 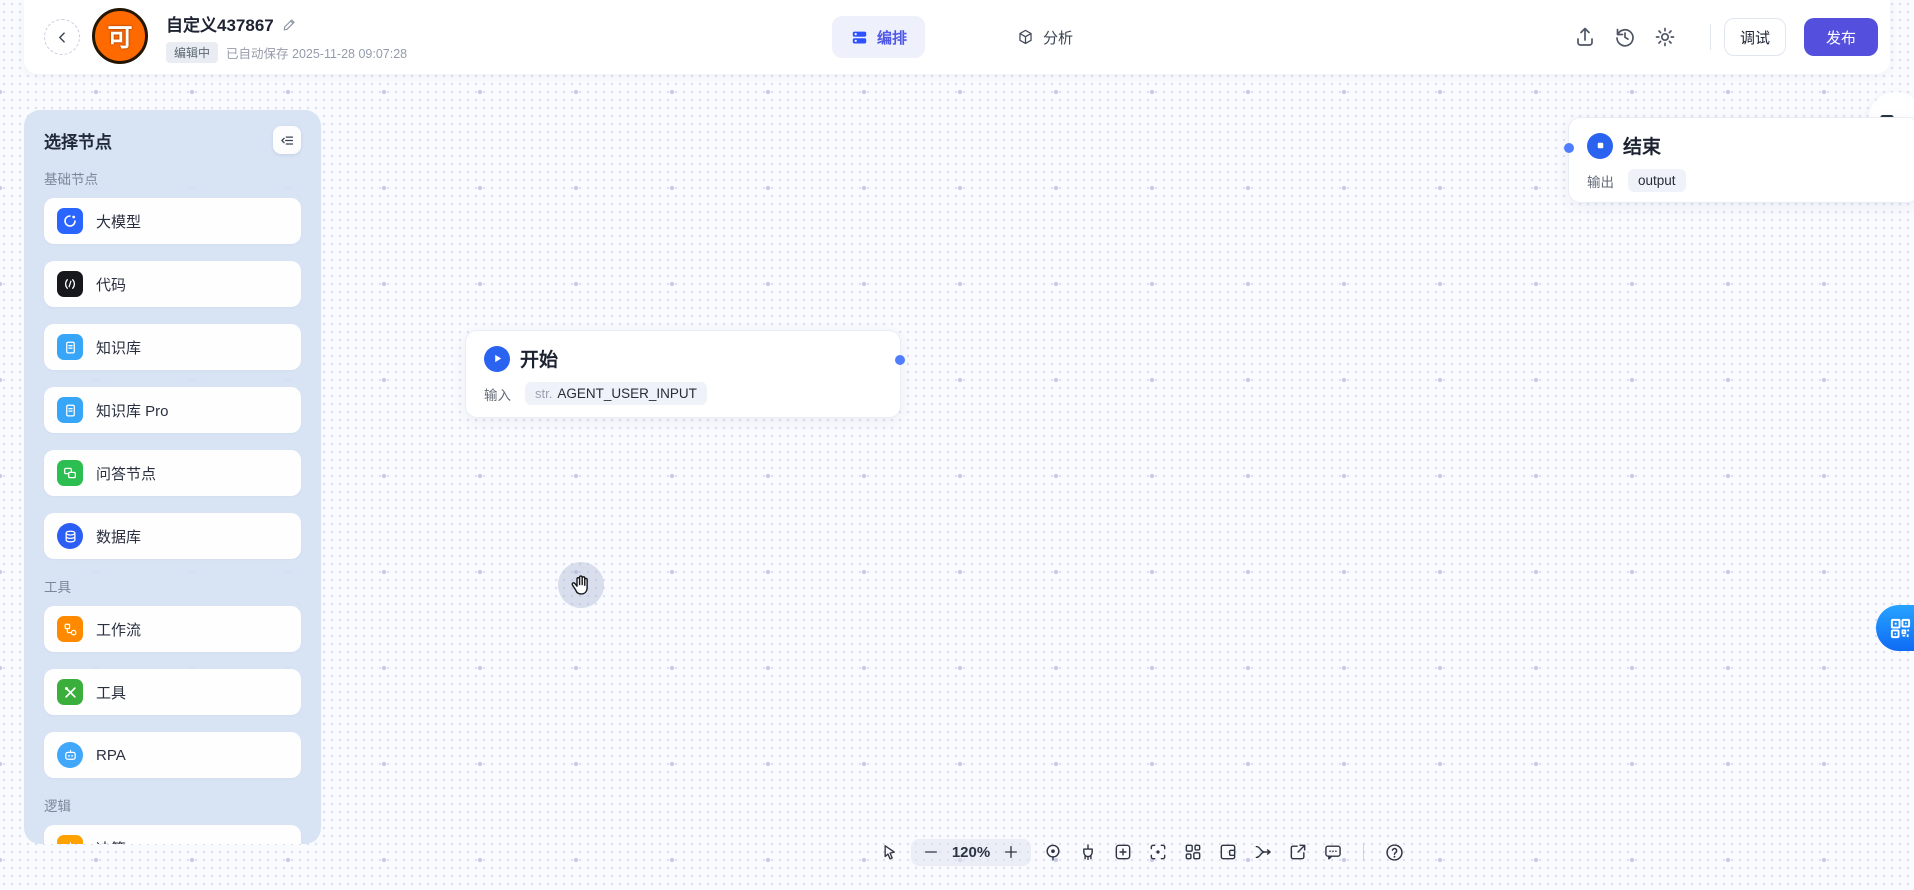 I want to click on end-node-title: 结束, so click(x=1642, y=147).